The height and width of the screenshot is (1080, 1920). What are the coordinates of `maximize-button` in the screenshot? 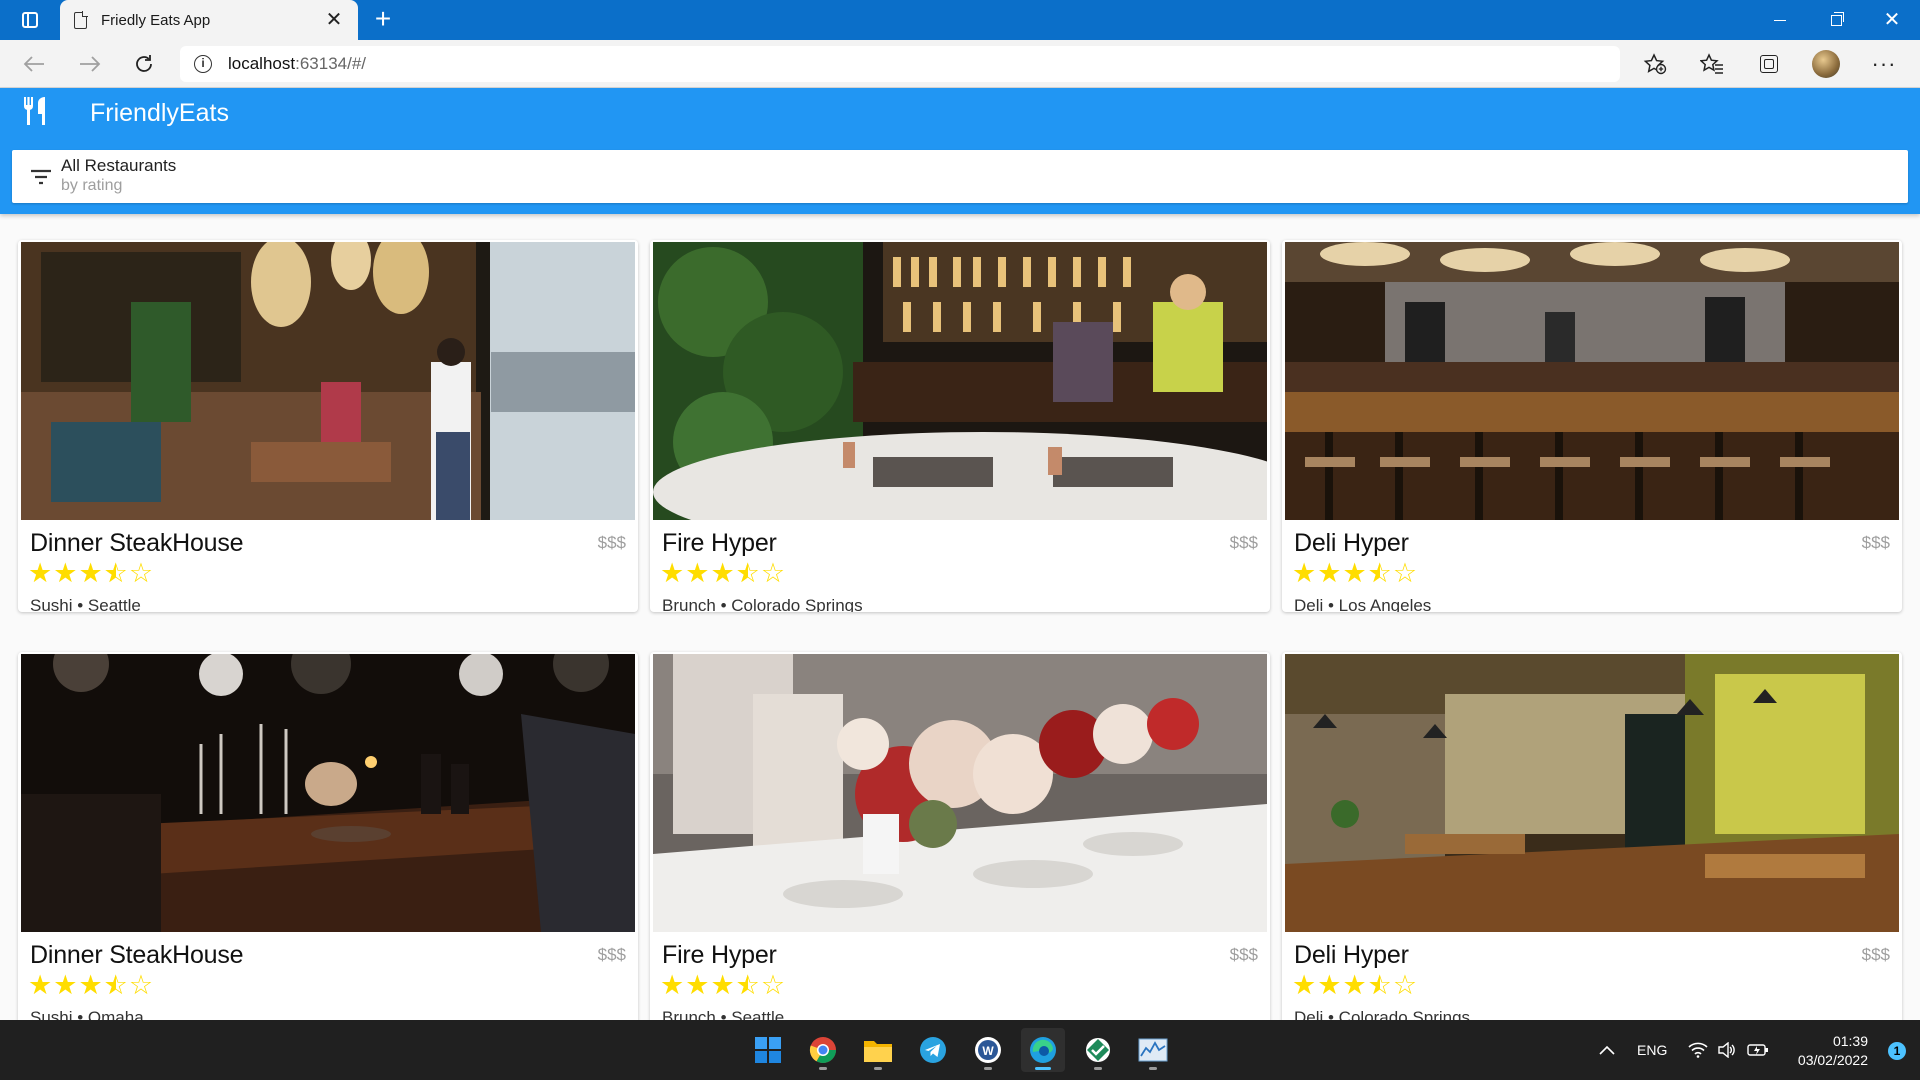 It's located at (1836, 20).